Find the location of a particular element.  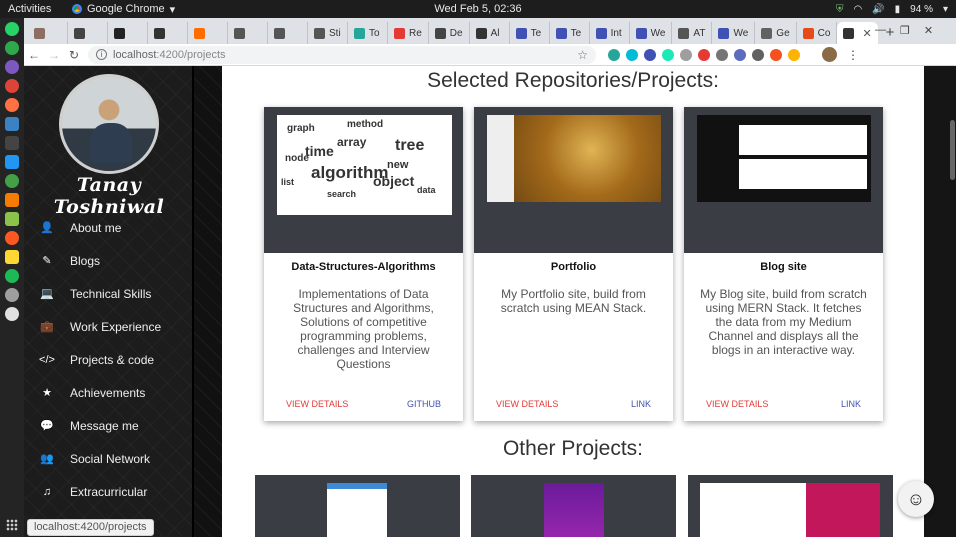

portfolio-screenshot is located at coordinates (574, 158).